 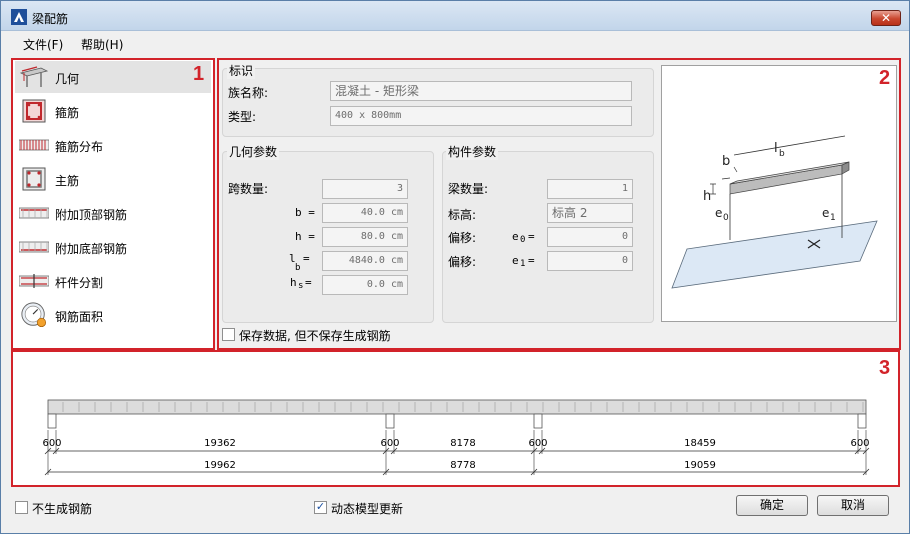 I want to click on dynamic-update-label: 动态模型更新, so click(x=367, y=509).